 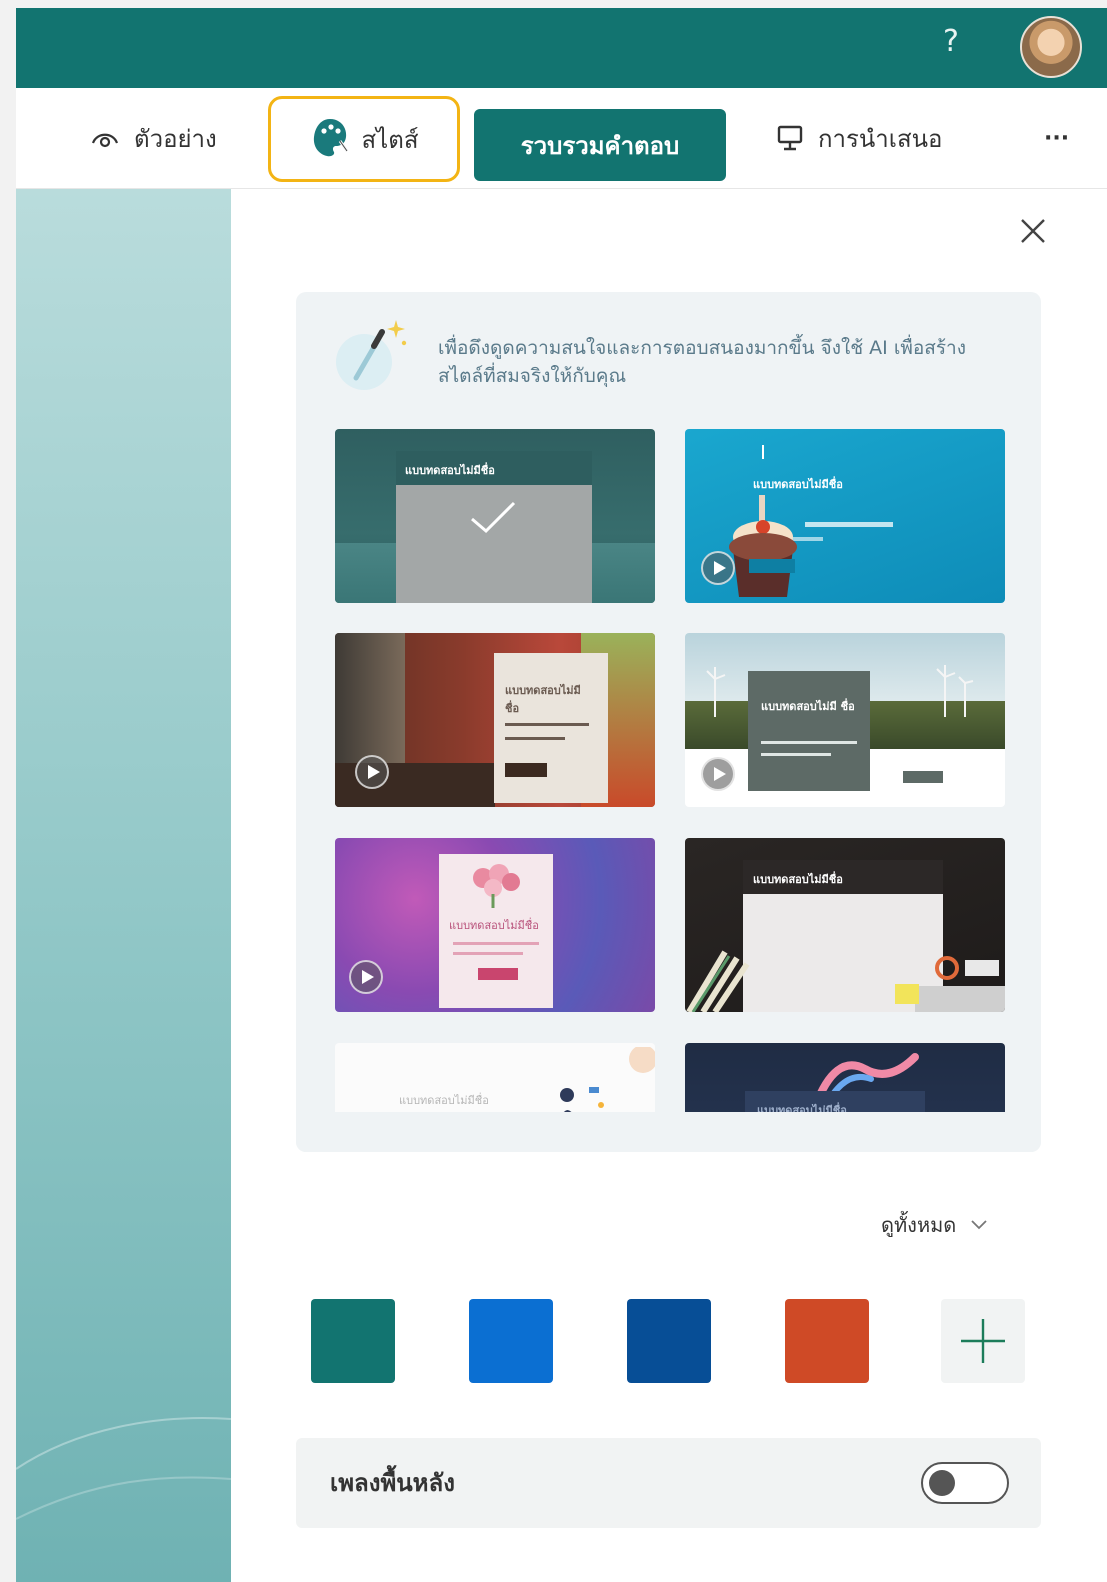 I want to click on plus-icon, so click(x=983, y=1341).